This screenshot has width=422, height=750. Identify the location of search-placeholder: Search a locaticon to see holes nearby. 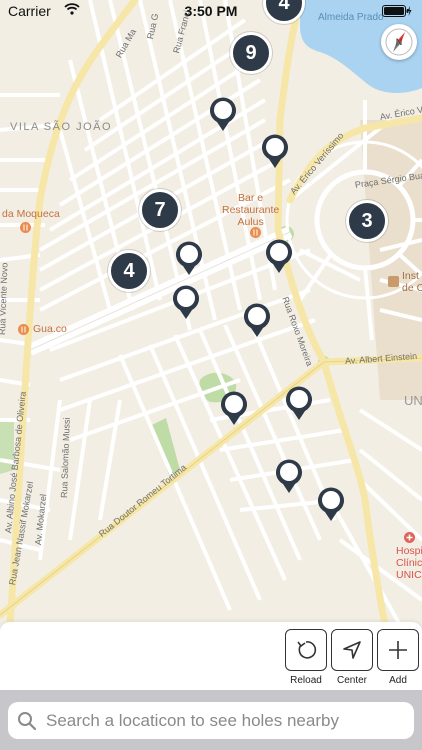
(192, 720).